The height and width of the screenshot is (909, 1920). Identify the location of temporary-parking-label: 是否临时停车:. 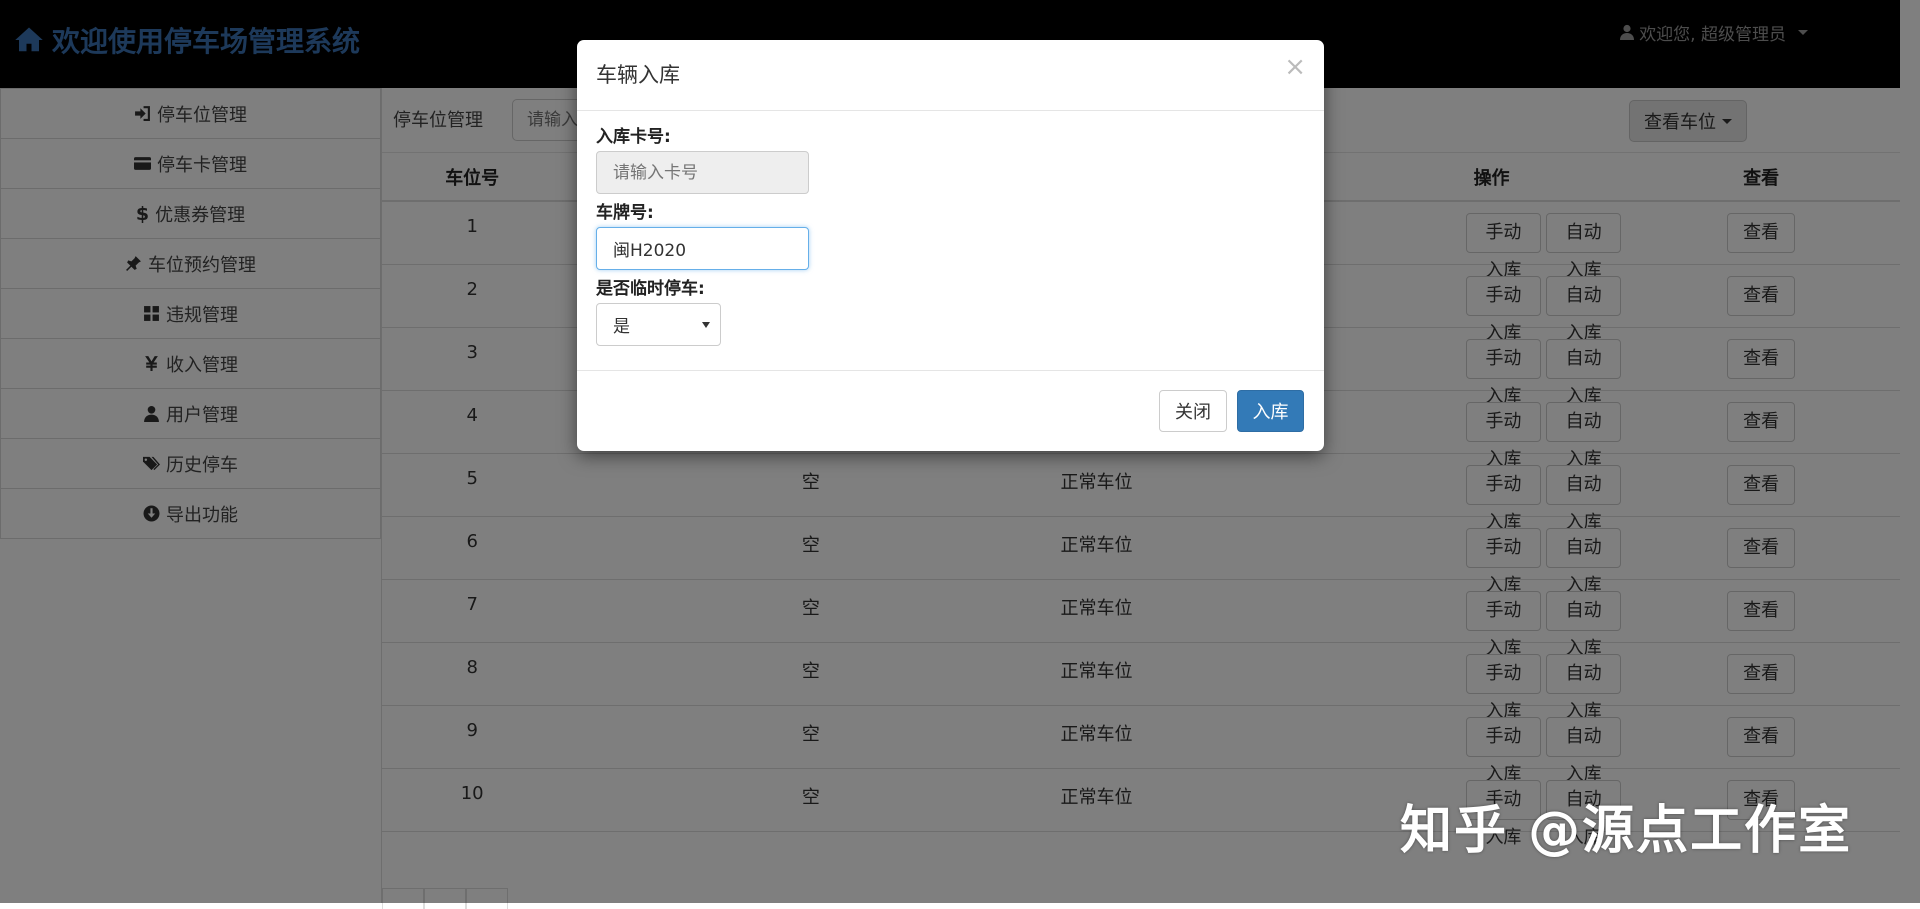
(650, 289).